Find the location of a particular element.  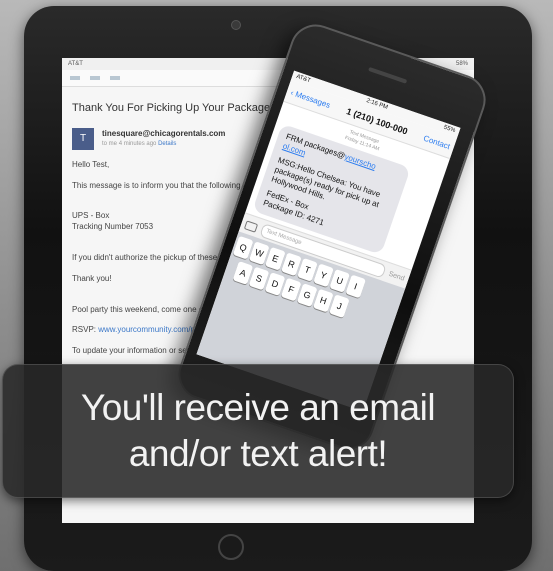

details-link: Details is located at coordinates (167, 144).